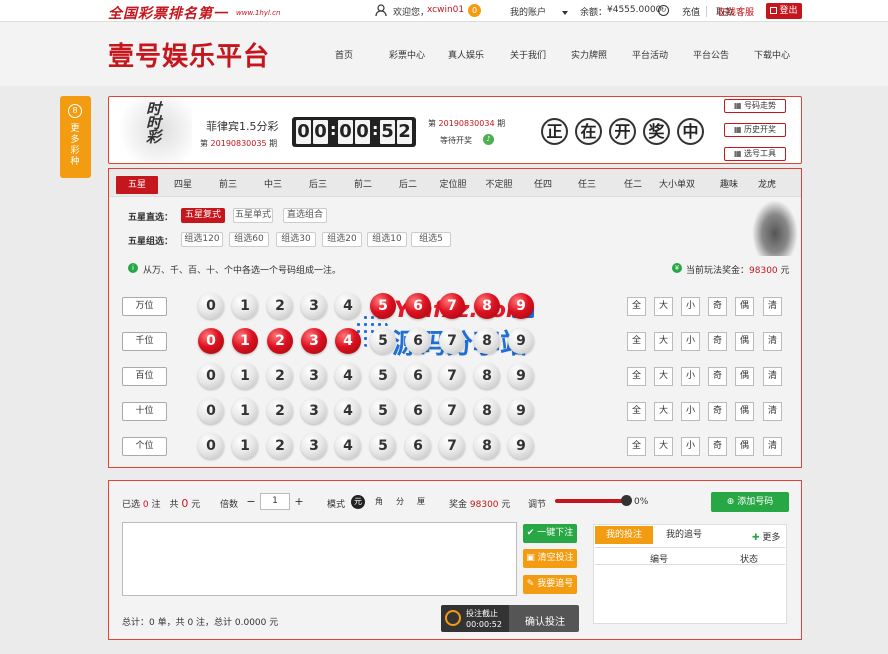 This screenshot has width=888, height=654. Describe the element at coordinates (772, 54) in the screenshot. I see `nav-item: 下载中心` at that location.